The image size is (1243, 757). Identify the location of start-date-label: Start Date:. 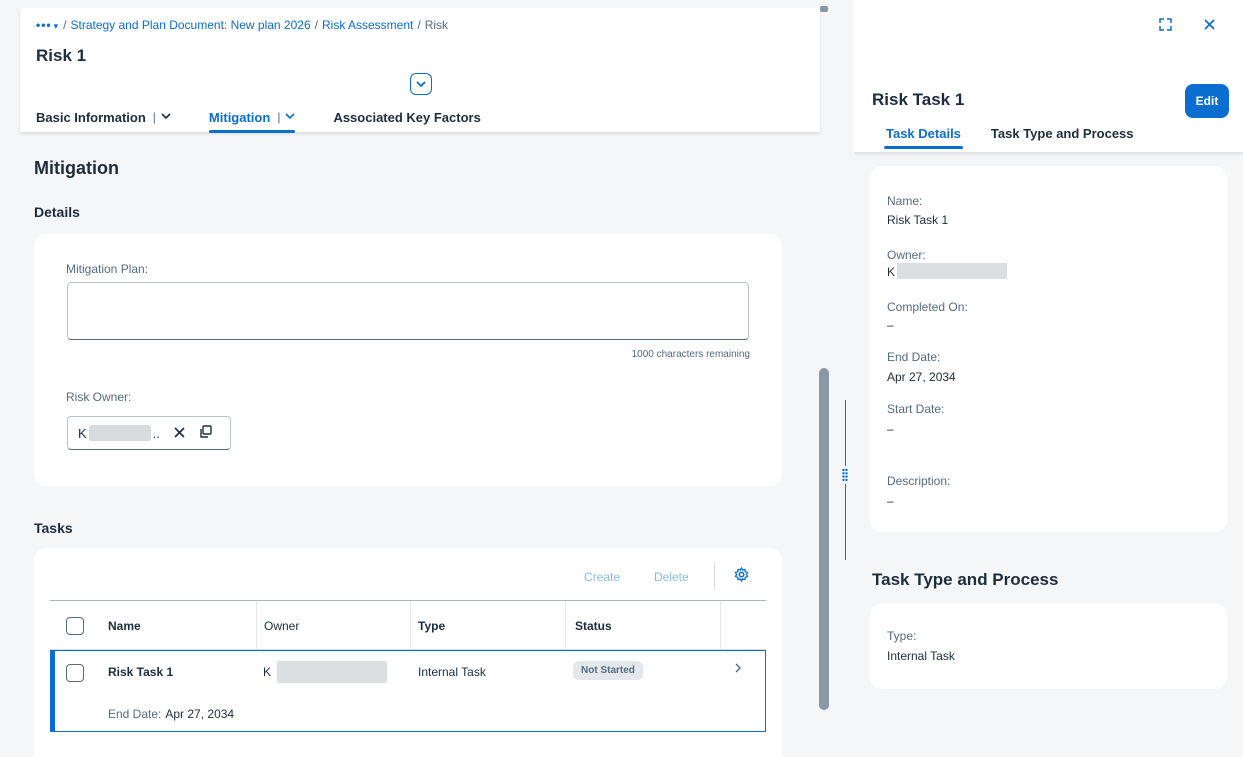
(916, 409).